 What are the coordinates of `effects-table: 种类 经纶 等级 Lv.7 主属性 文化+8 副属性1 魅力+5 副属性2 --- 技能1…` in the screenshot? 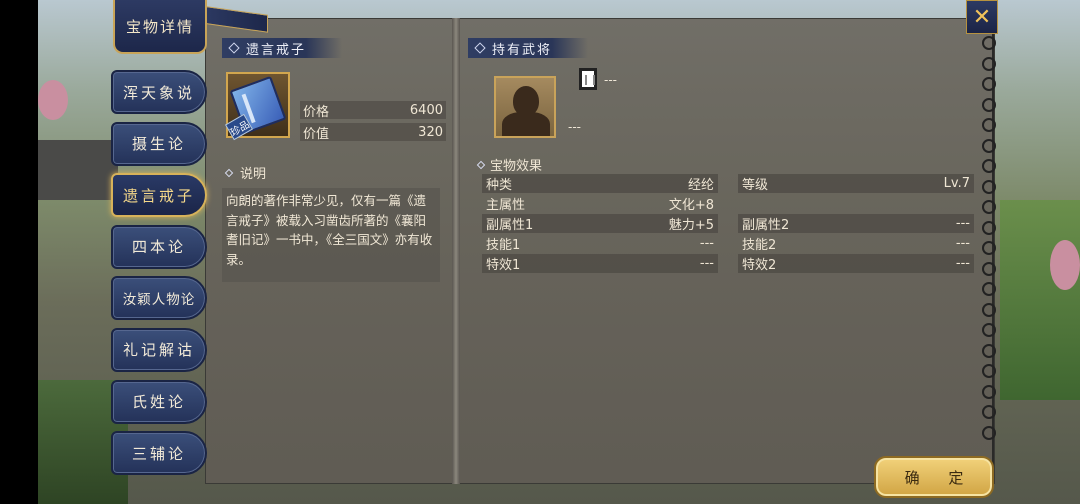 It's located at (728, 224).